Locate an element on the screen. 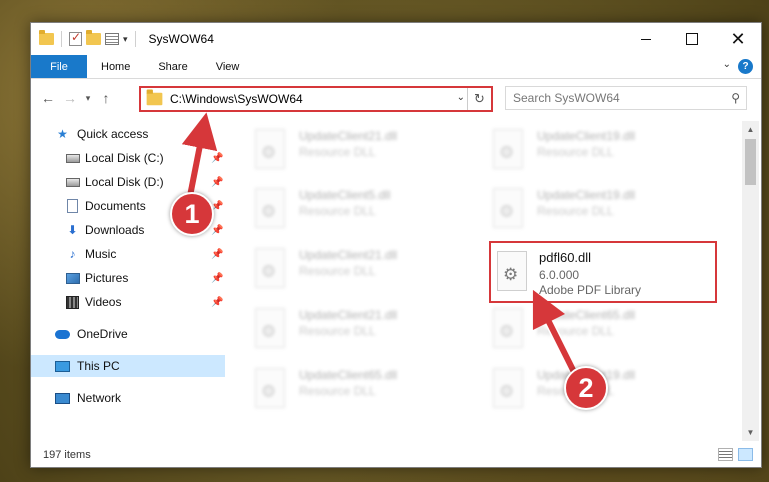 The image size is (769, 482). arrow-step-2-line is located at coordinates (555, 333).